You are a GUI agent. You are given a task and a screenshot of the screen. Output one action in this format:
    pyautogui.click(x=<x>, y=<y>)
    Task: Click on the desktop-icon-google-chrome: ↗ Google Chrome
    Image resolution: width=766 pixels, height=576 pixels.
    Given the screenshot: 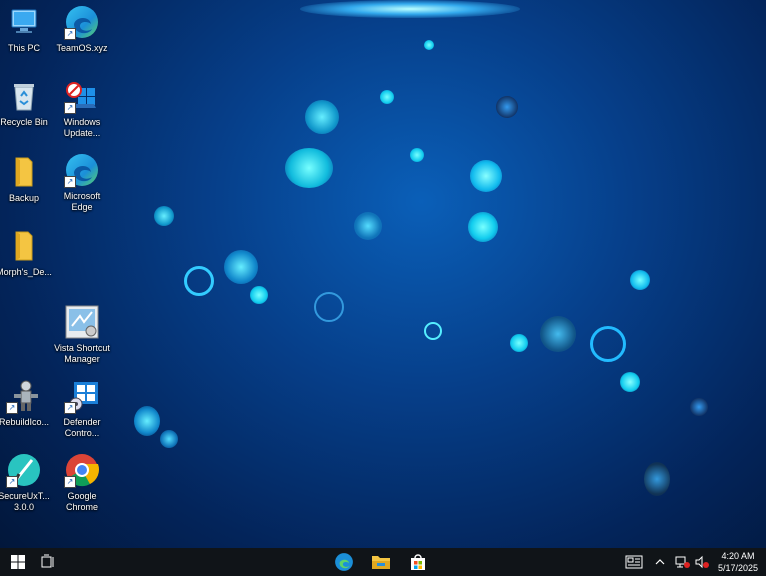 What is the action you would take?
    pyautogui.click(x=82, y=482)
    